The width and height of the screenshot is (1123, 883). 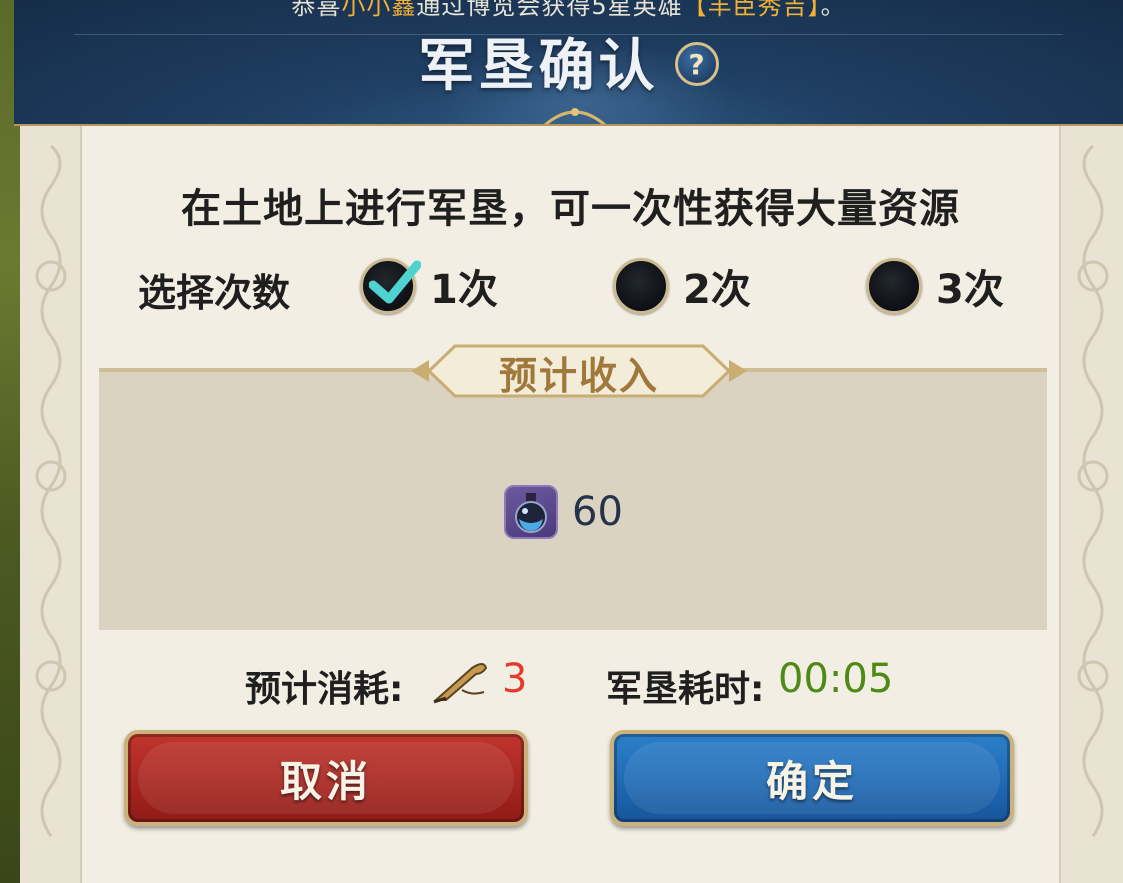 I want to click on confirm-button: 确定, so click(x=812, y=778).